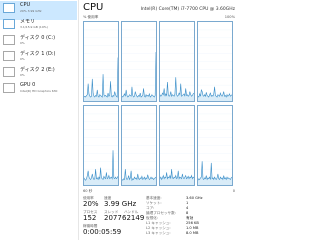 Image resolution: width=320 pixels, height=240 pixels. What do you see at coordinates (25, 5) in the screenshot?
I see `sidebar-item-label: CPU` at bounding box center [25, 5].